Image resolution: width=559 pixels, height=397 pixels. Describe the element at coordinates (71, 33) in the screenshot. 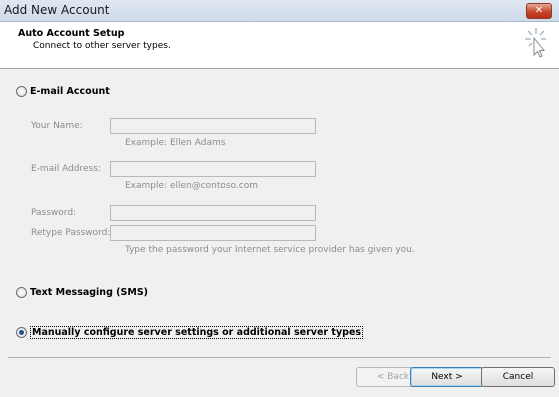

I see `header-title: Auto Account Setup` at that location.